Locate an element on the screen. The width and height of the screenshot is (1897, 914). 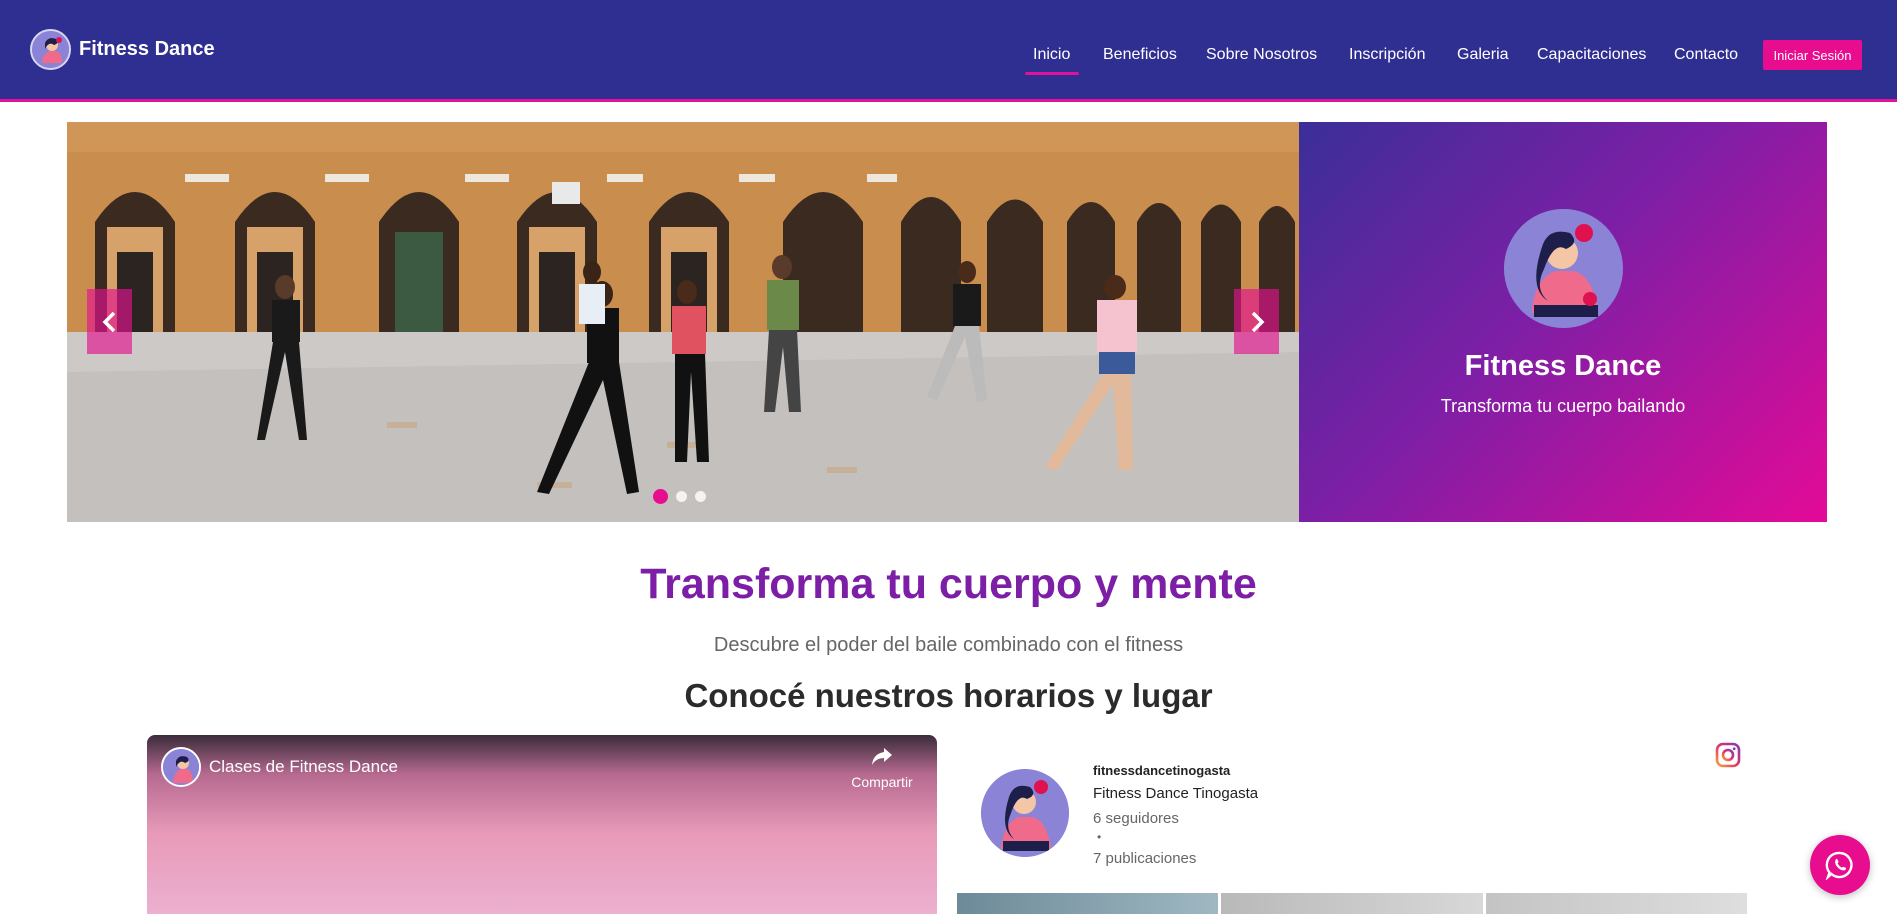
video-share-button: Compartir is located at coordinates (882, 768).